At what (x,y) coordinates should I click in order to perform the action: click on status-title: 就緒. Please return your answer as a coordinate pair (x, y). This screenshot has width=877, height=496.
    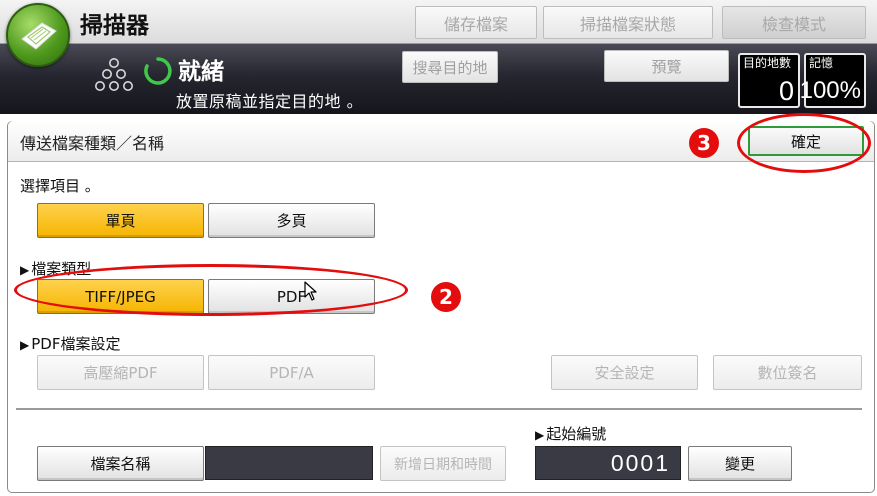
    Looking at the image, I should click on (201, 72).